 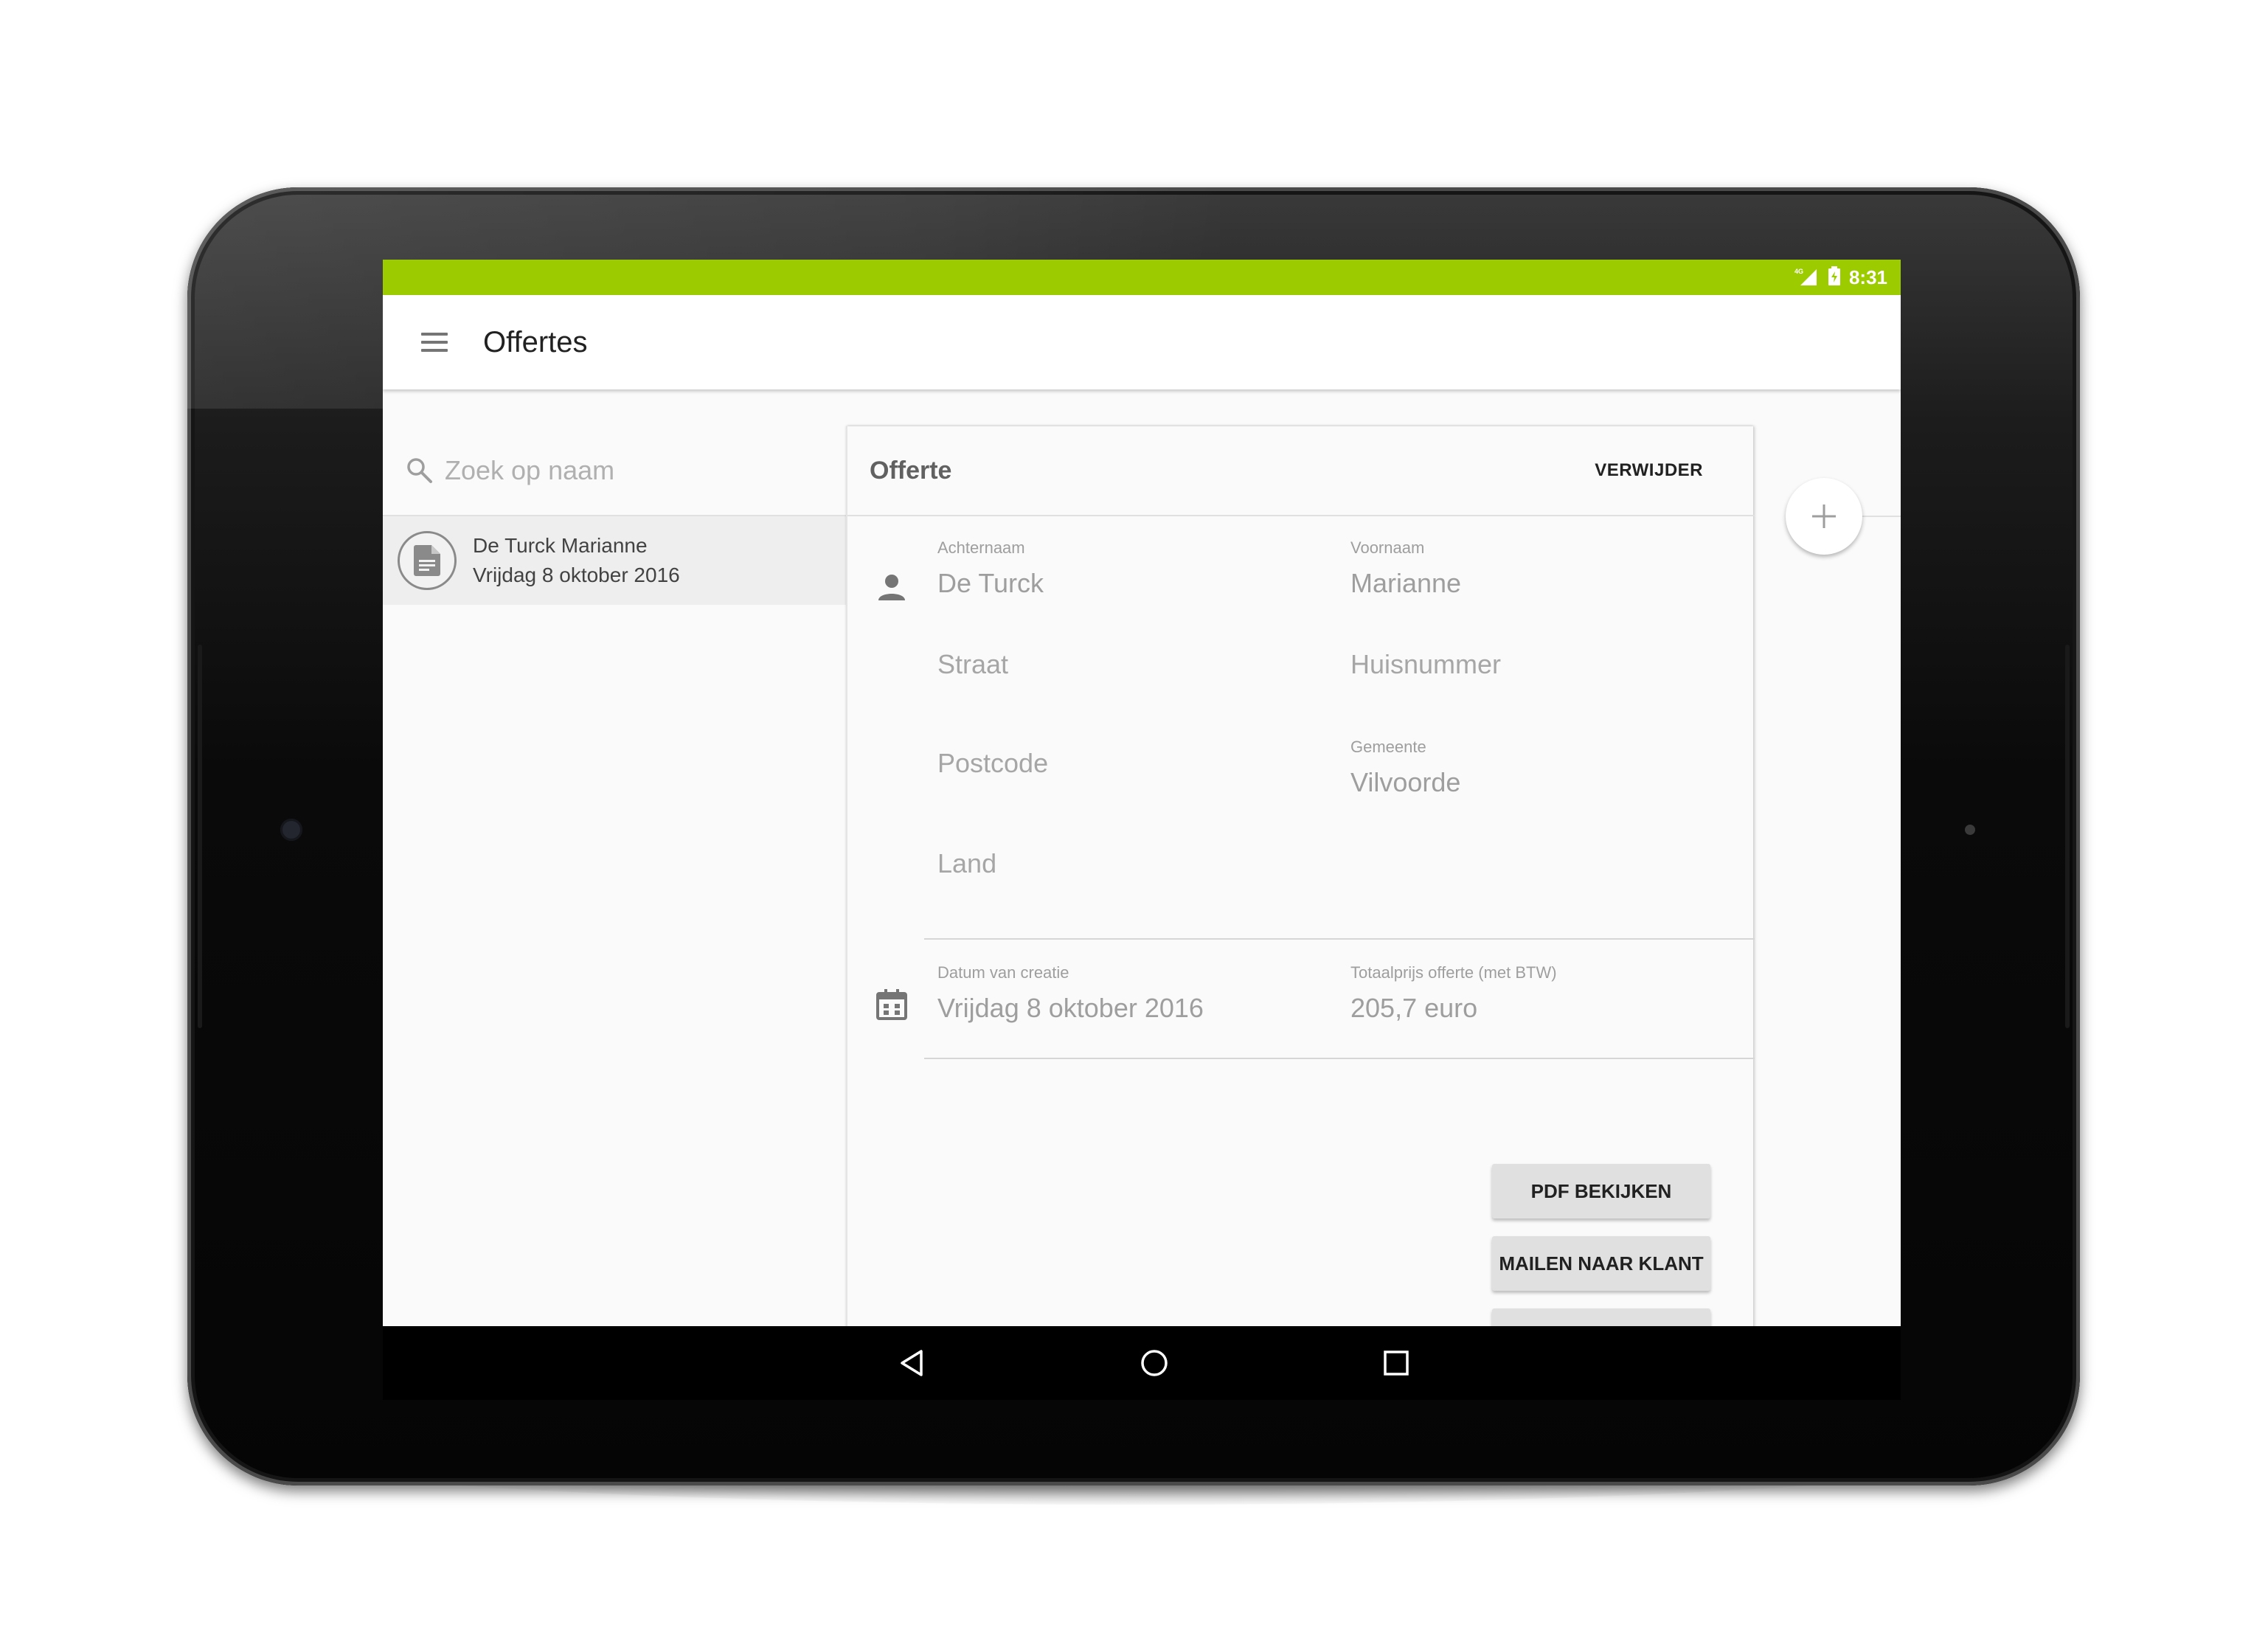 I want to click on document-icon, so click(x=427, y=560).